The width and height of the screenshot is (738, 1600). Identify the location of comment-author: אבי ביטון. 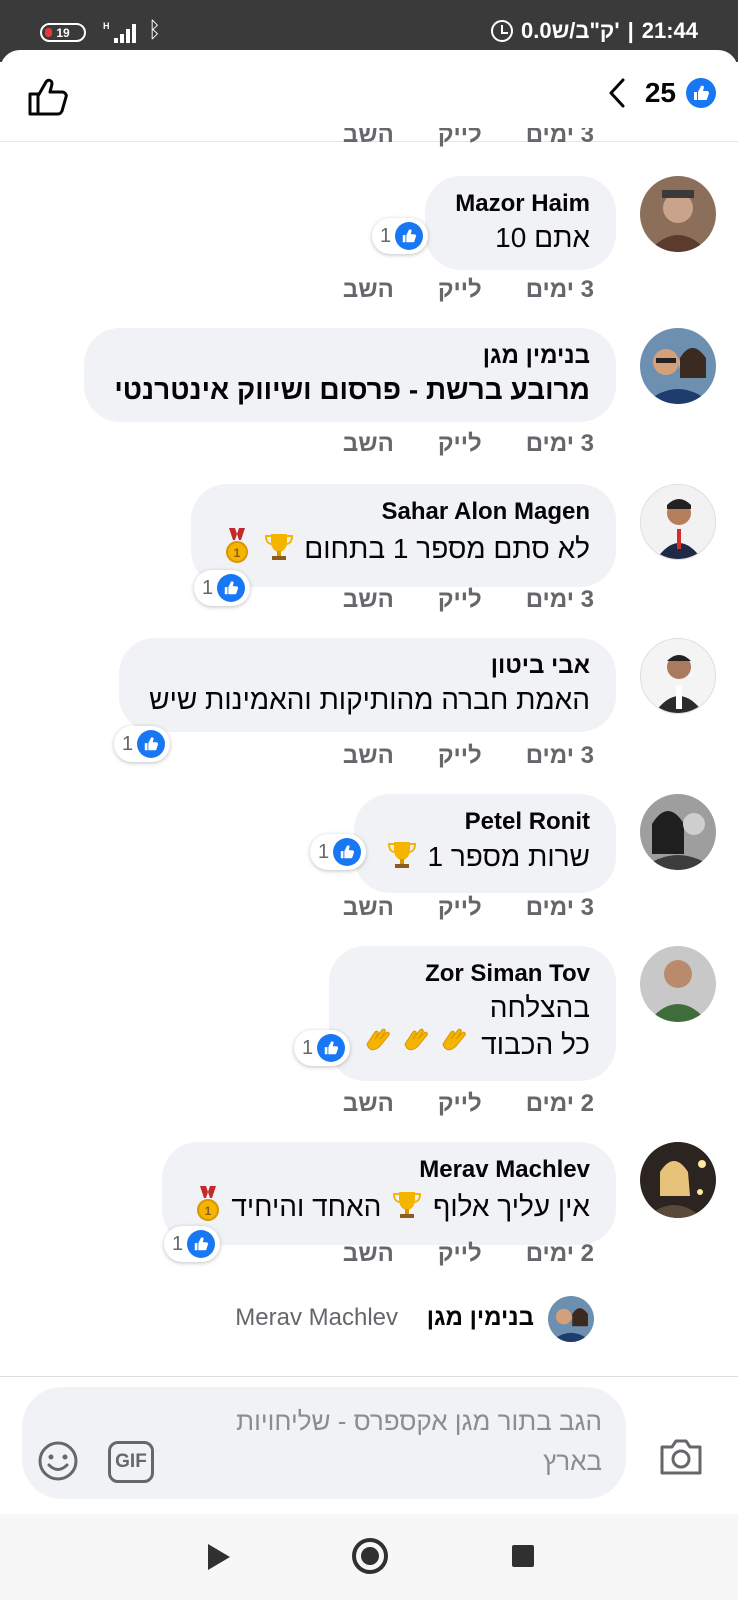
(369, 666).